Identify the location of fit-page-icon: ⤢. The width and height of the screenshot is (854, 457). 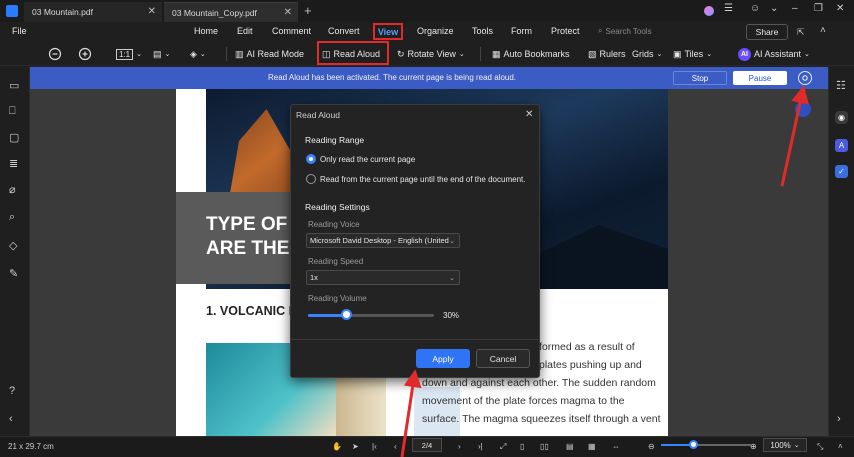
(503, 447).